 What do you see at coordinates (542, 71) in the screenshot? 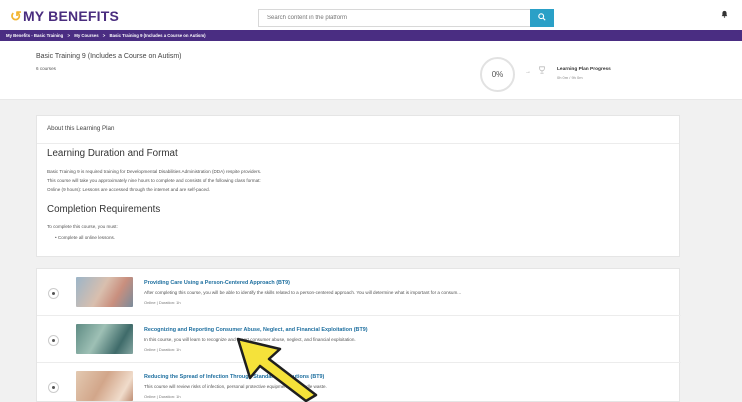
I see `trophy-icon` at bounding box center [542, 71].